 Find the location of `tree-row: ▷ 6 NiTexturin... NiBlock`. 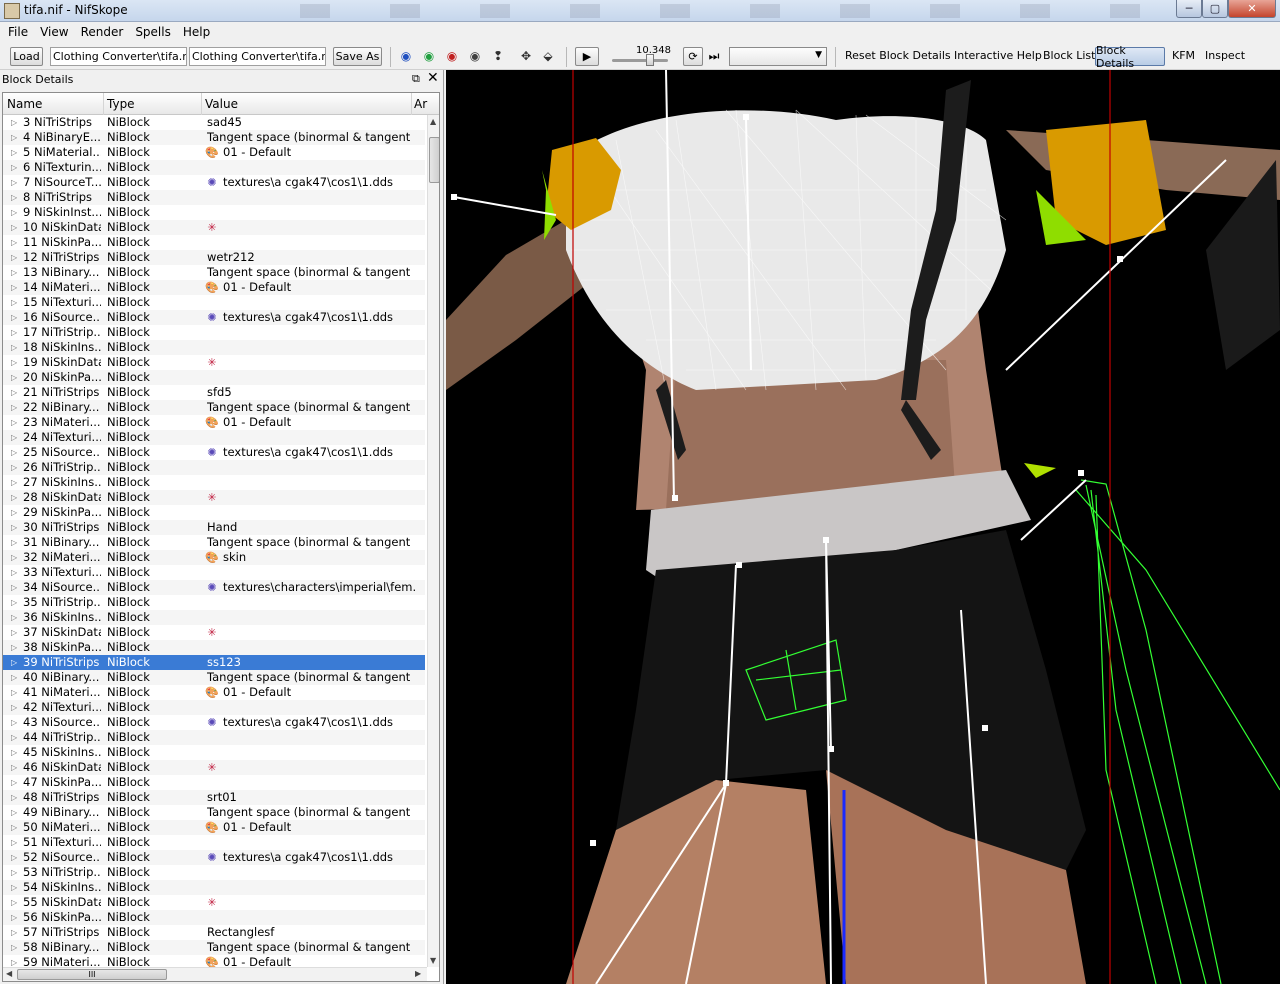

tree-row: ▷ 6 NiTexturin... NiBlock is located at coordinates (214, 167).